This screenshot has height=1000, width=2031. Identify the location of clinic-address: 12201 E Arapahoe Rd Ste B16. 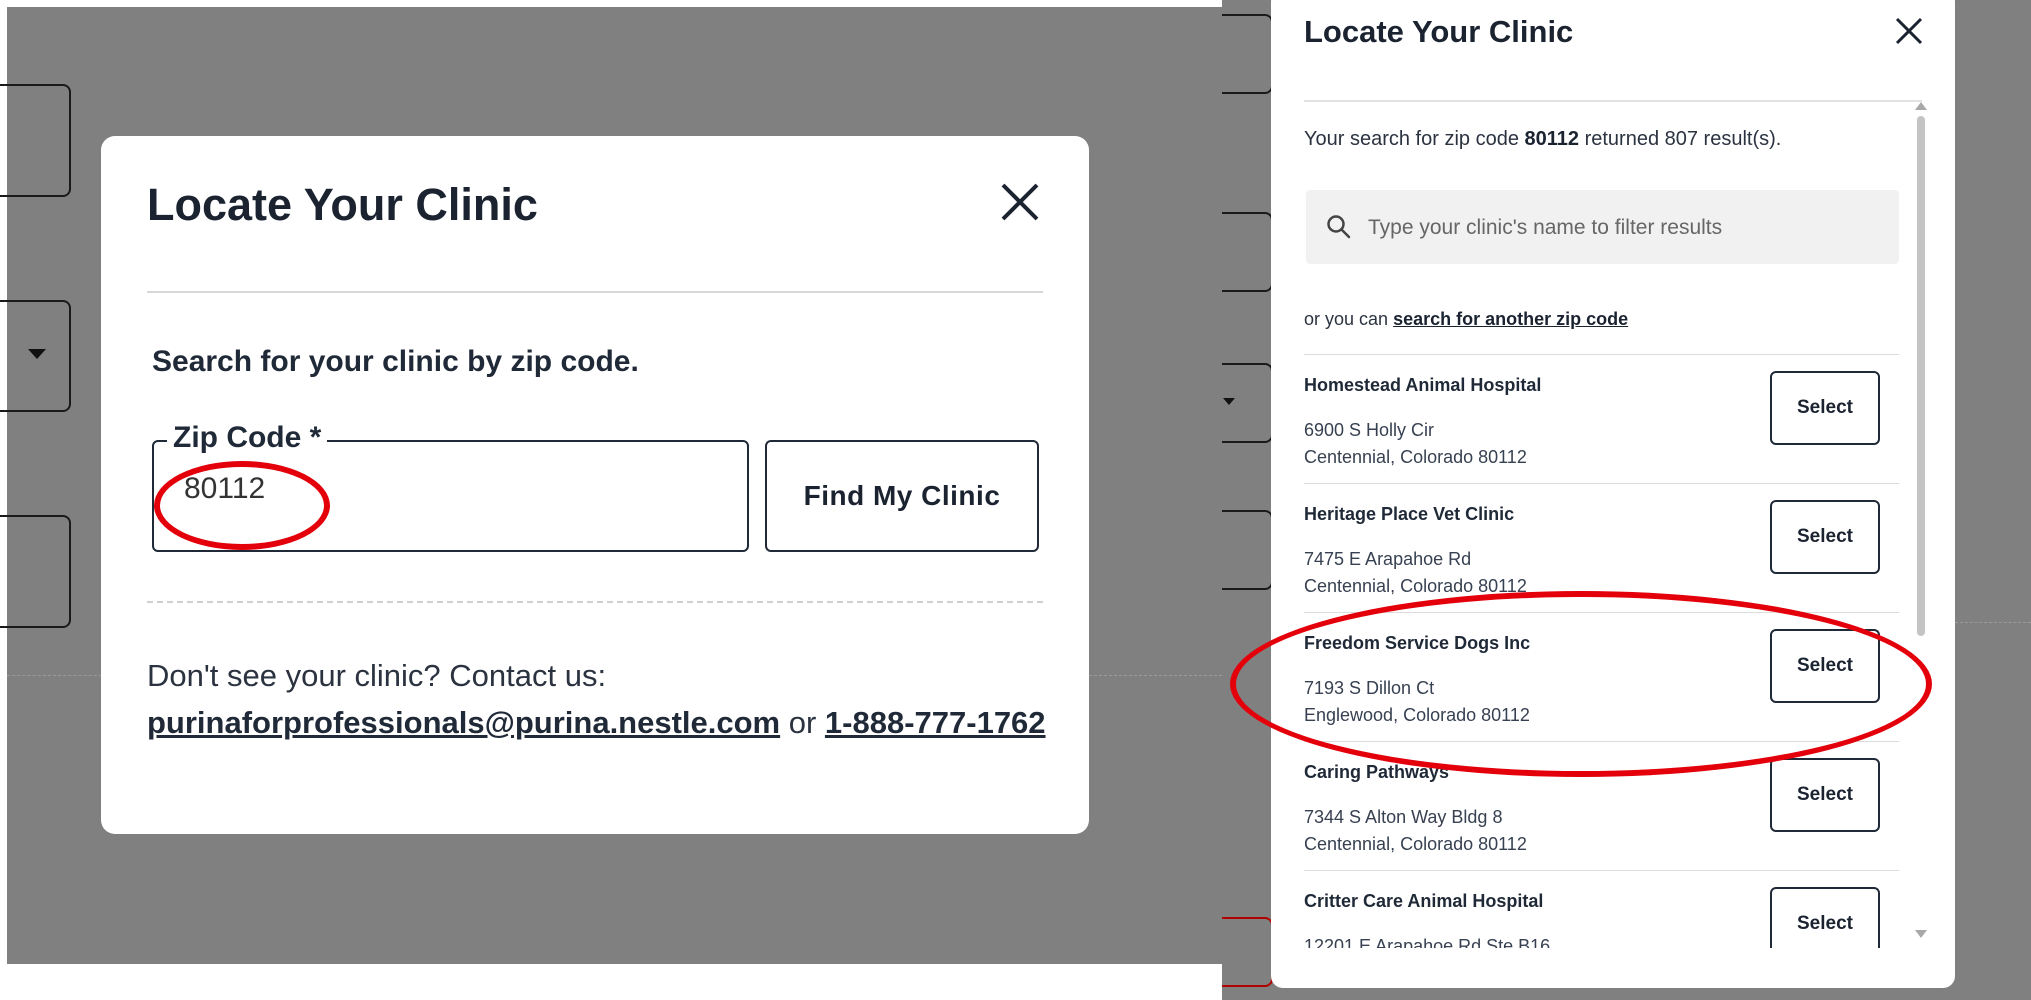
(1427, 940).